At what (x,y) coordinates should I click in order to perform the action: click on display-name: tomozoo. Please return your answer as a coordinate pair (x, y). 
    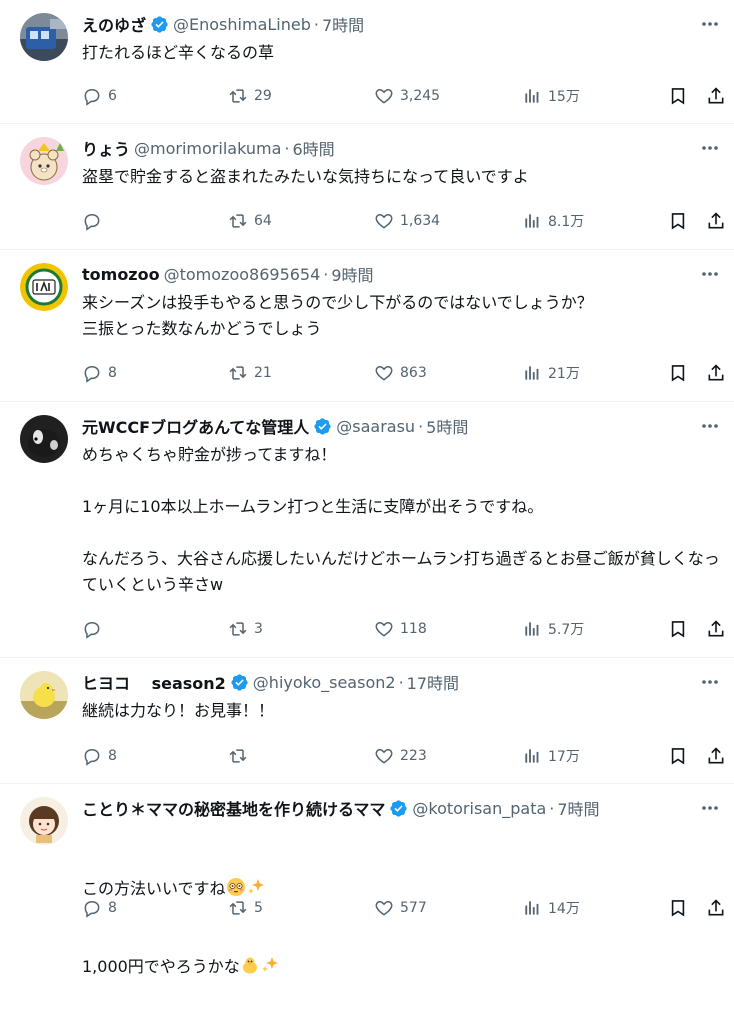
    Looking at the image, I should click on (121, 274).